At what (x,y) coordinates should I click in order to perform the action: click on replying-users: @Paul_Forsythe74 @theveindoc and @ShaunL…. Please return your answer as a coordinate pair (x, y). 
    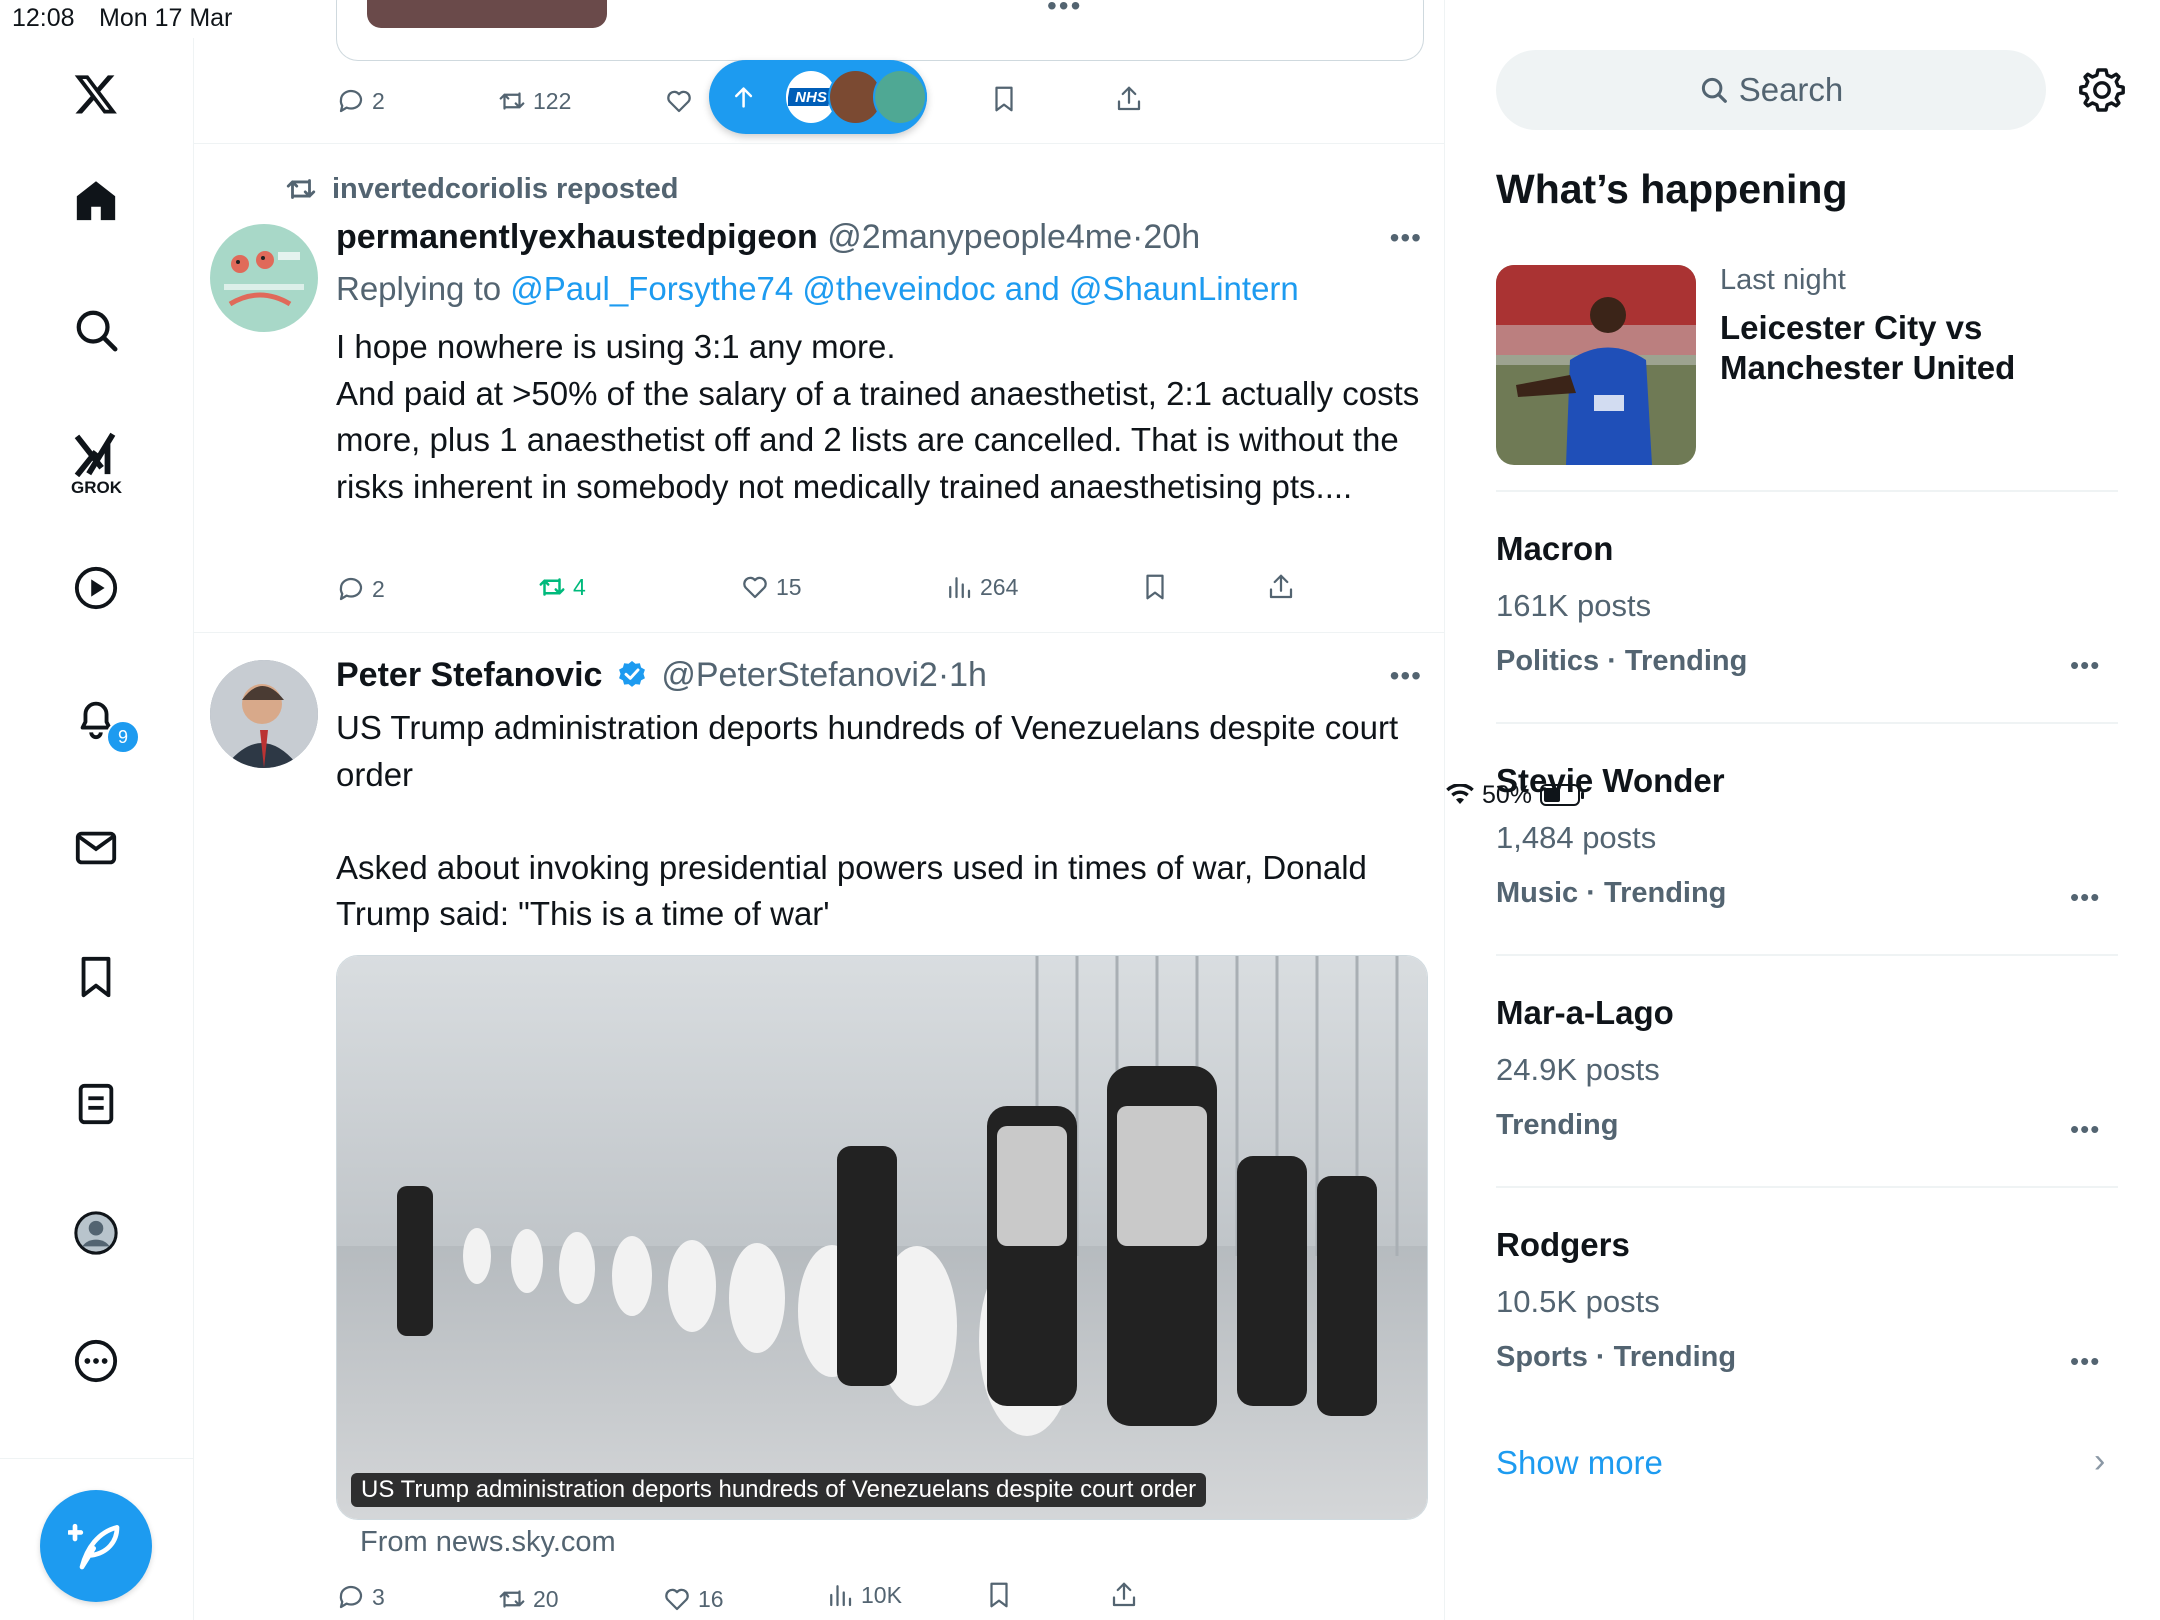
    Looking at the image, I should click on (904, 288).